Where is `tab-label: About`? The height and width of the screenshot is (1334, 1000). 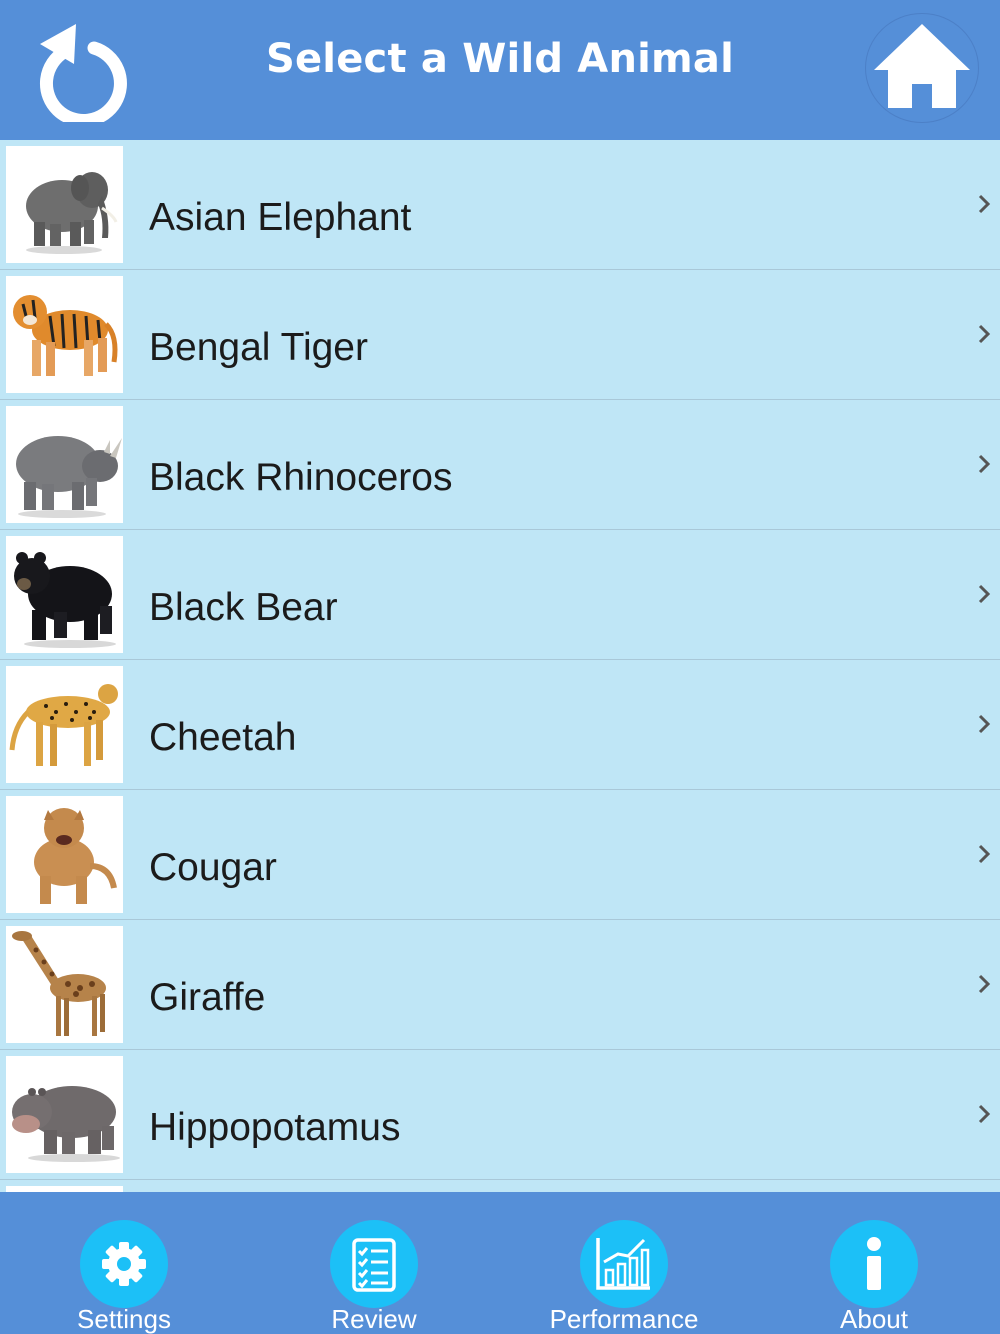
tab-label: About is located at coordinates (874, 1319).